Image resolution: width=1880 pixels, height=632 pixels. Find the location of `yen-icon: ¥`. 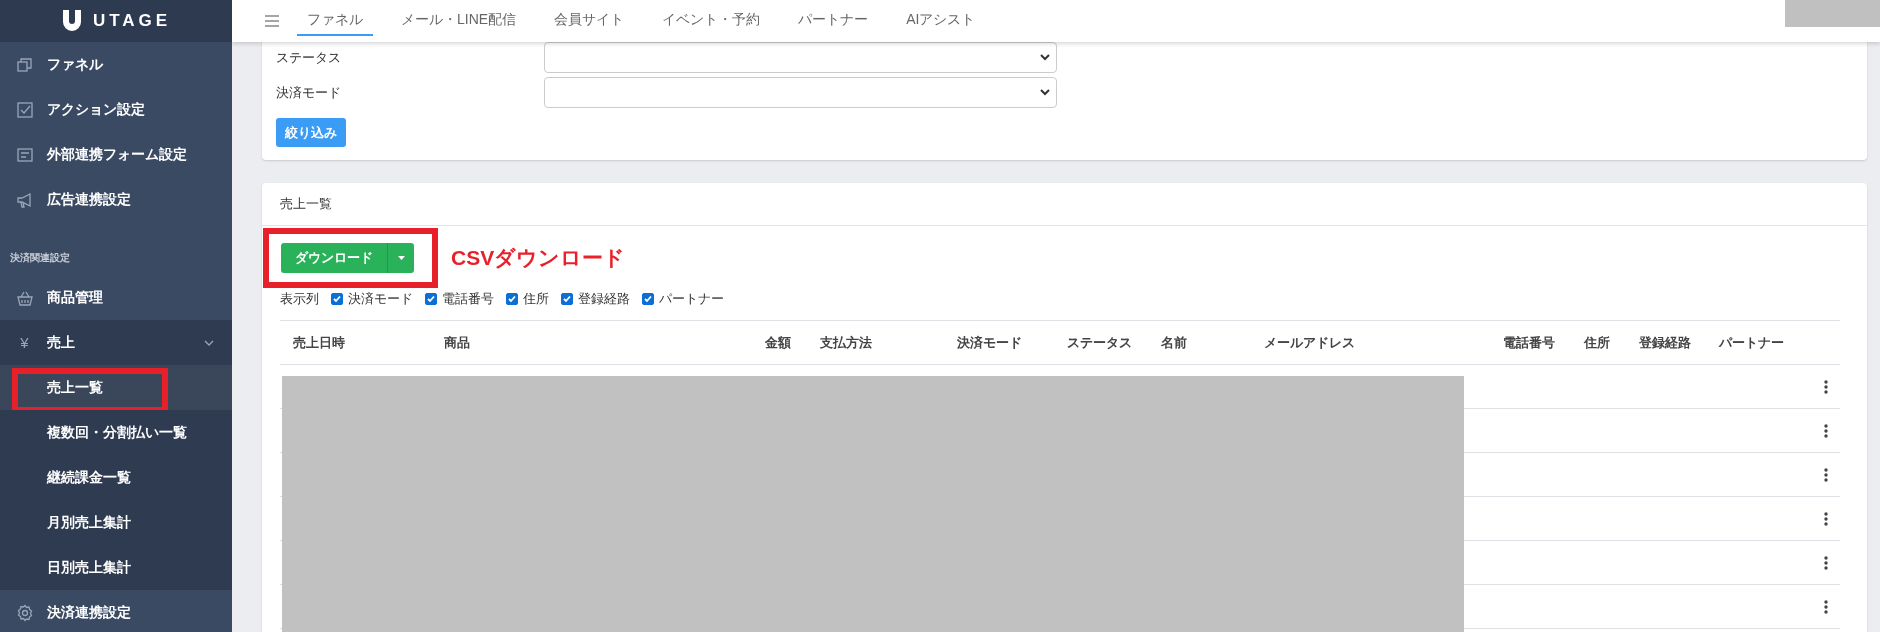

yen-icon: ¥ is located at coordinates (24, 342).